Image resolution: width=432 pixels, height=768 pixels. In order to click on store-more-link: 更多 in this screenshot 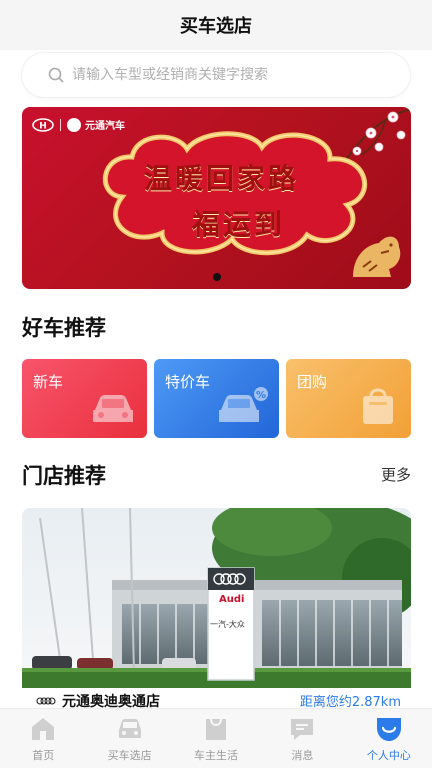, I will do `click(396, 474)`.